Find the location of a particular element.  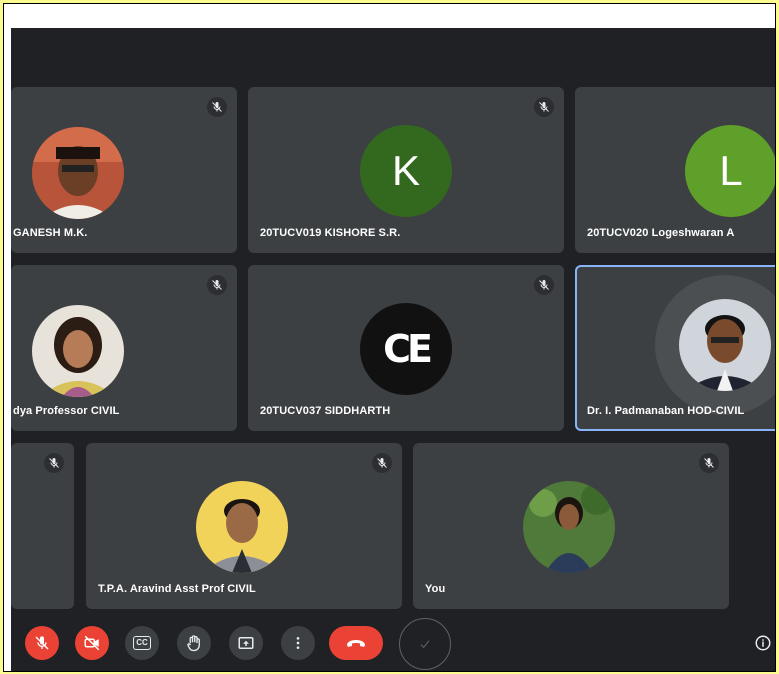

participant-name: You is located at coordinates (435, 589).